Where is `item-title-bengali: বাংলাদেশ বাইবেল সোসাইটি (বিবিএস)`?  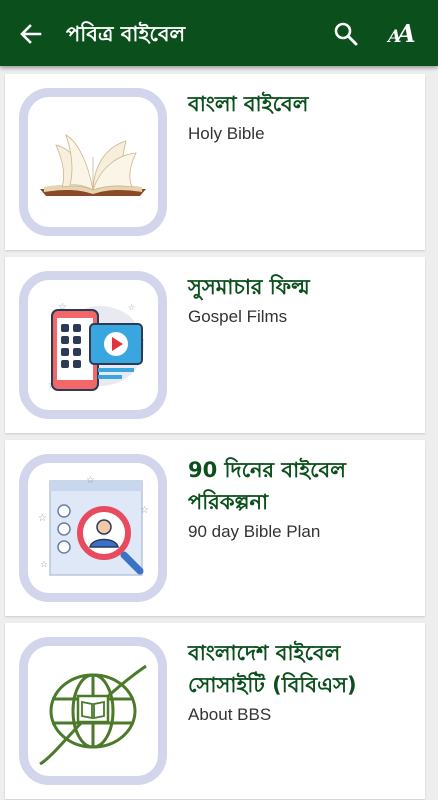 item-title-bengali: বাংলাদেশ বাইবেল সোসাইটি (বিবিএস) is located at coordinates (272, 669).